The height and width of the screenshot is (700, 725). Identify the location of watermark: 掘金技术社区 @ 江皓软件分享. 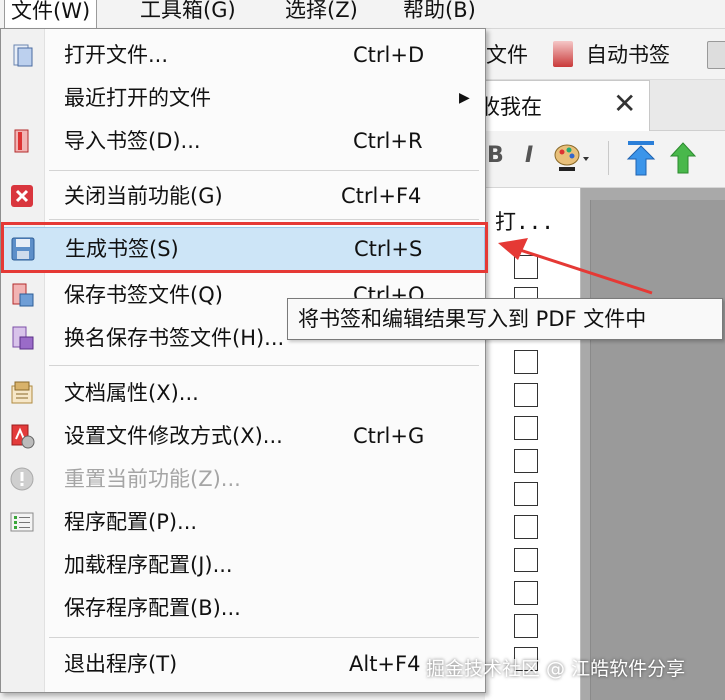
(556, 669).